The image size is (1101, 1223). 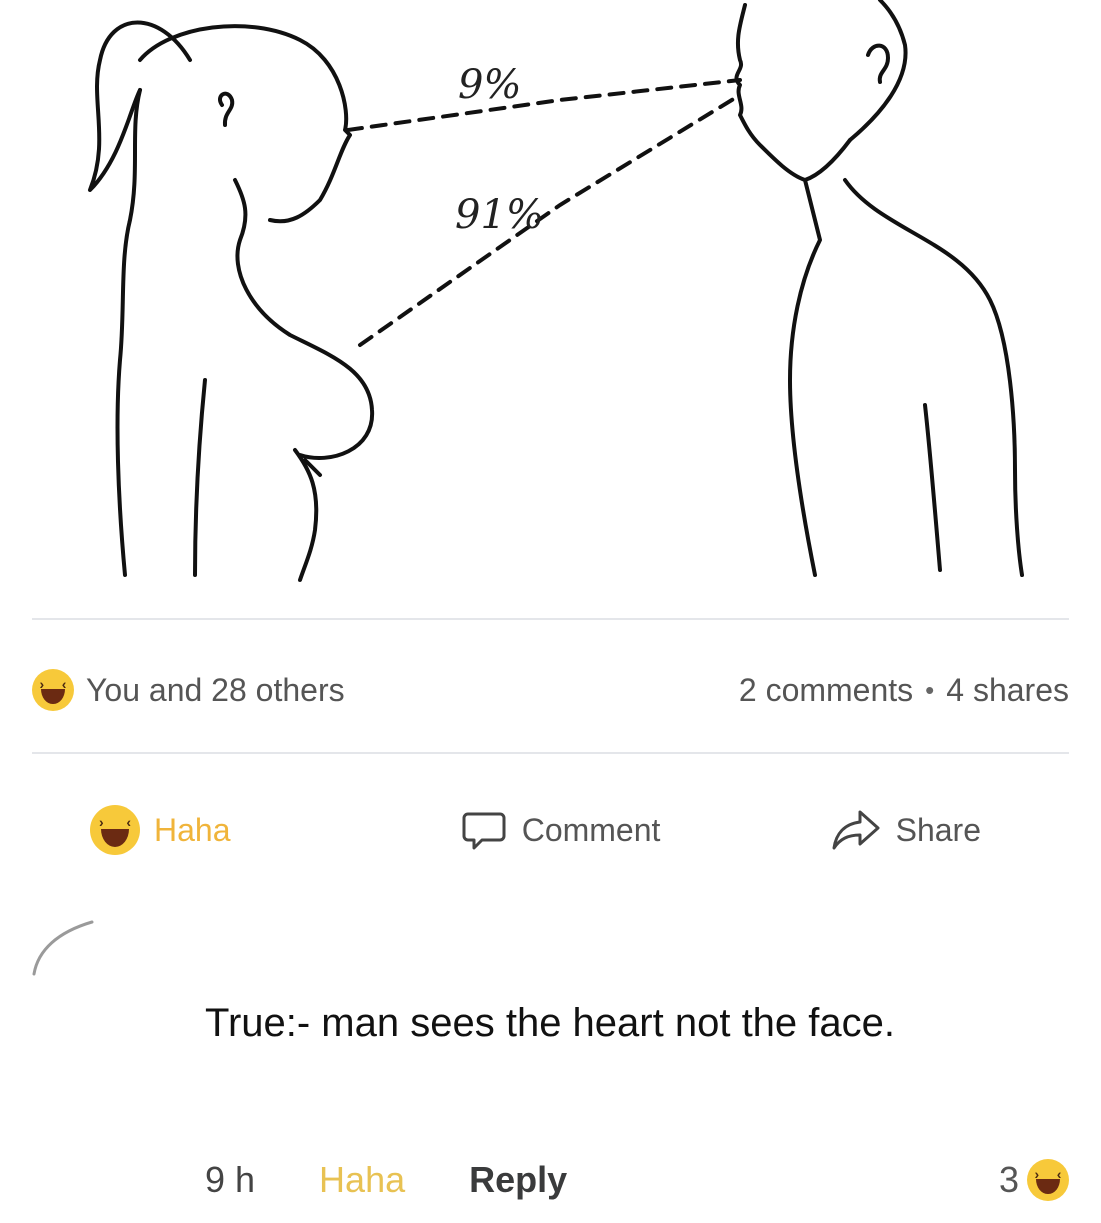 I want to click on haha-button-label: Haha, so click(x=192, y=829).